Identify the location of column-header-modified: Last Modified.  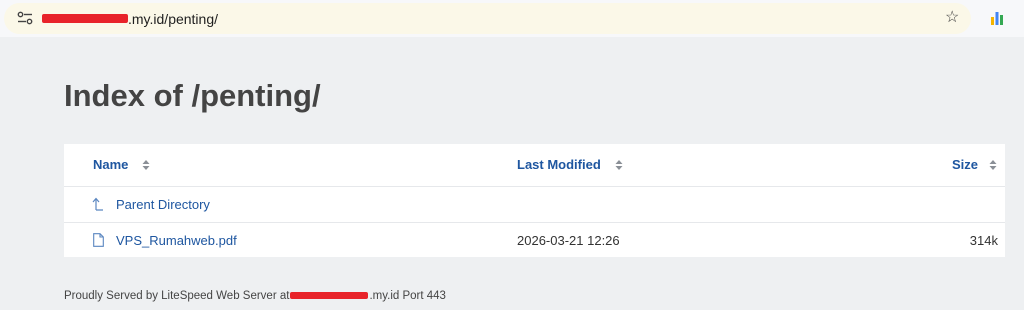
(559, 164).